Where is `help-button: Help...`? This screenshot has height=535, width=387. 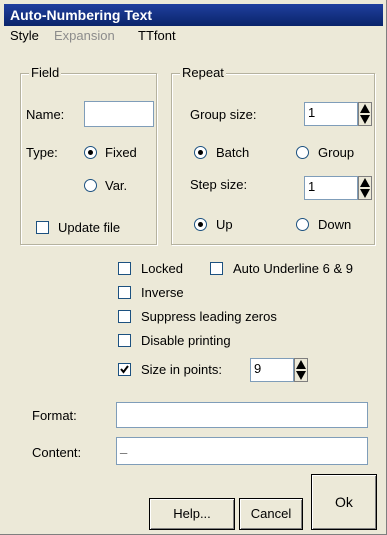 help-button: Help... is located at coordinates (192, 514).